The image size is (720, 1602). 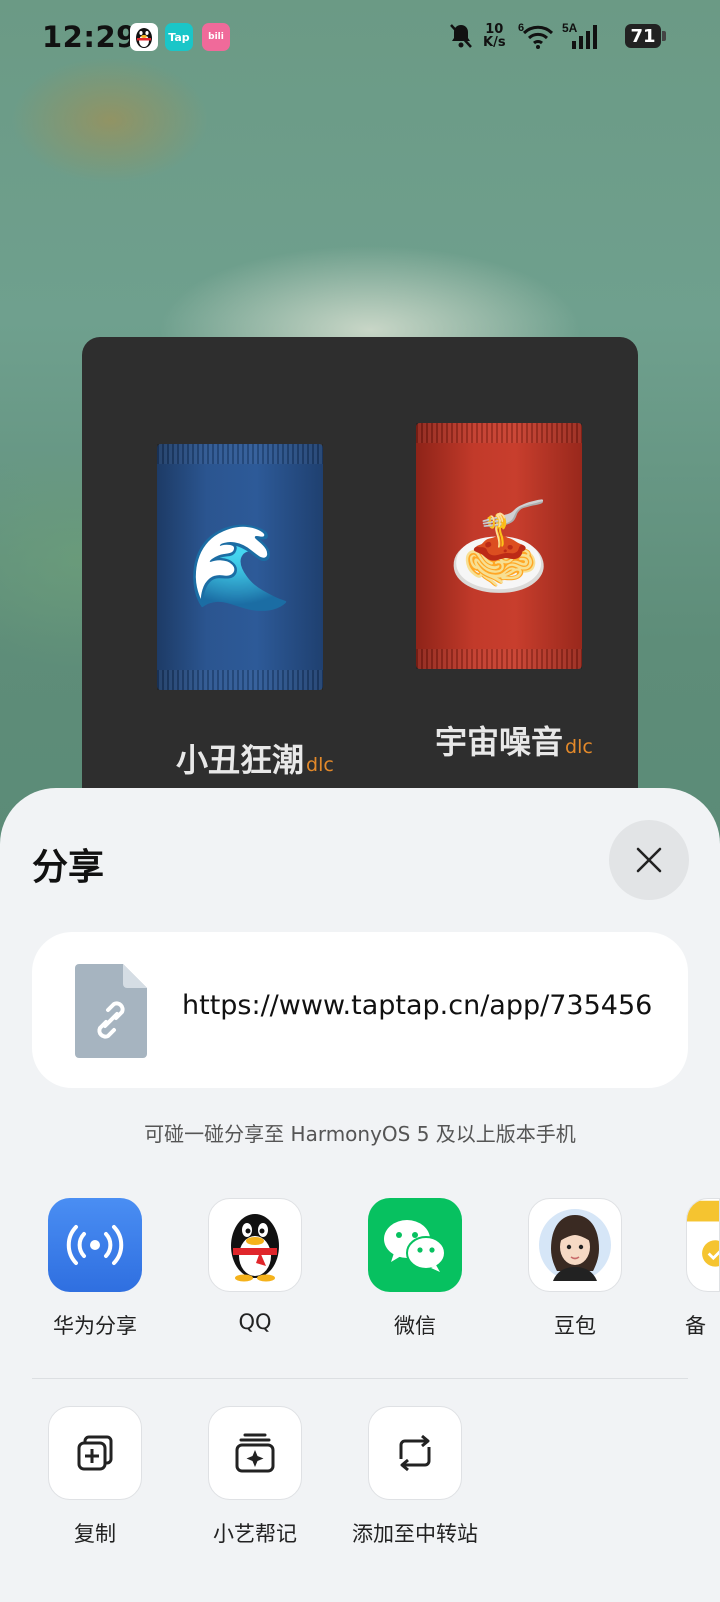 I want to click on dlc-title-1: 小丑狂潮 dlc, so click(x=255, y=758).